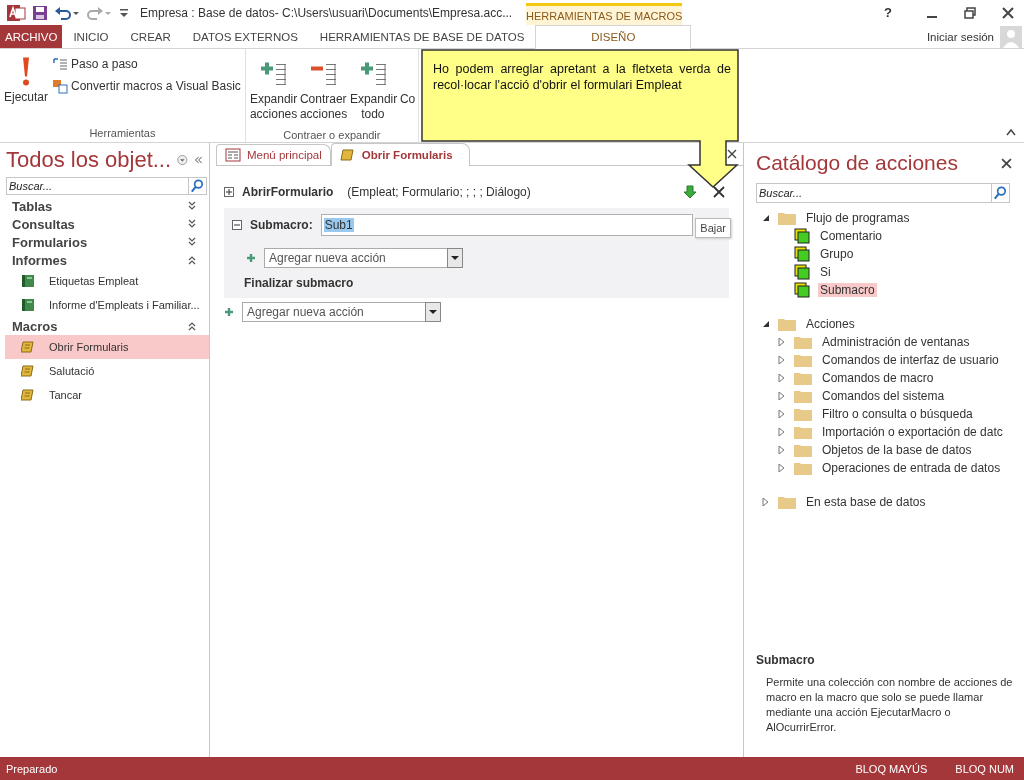 This screenshot has width=1024, height=780. What do you see at coordinates (400, 154) in the screenshot?
I see `document-tab: Obrir Formularis` at bounding box center [400, 154].